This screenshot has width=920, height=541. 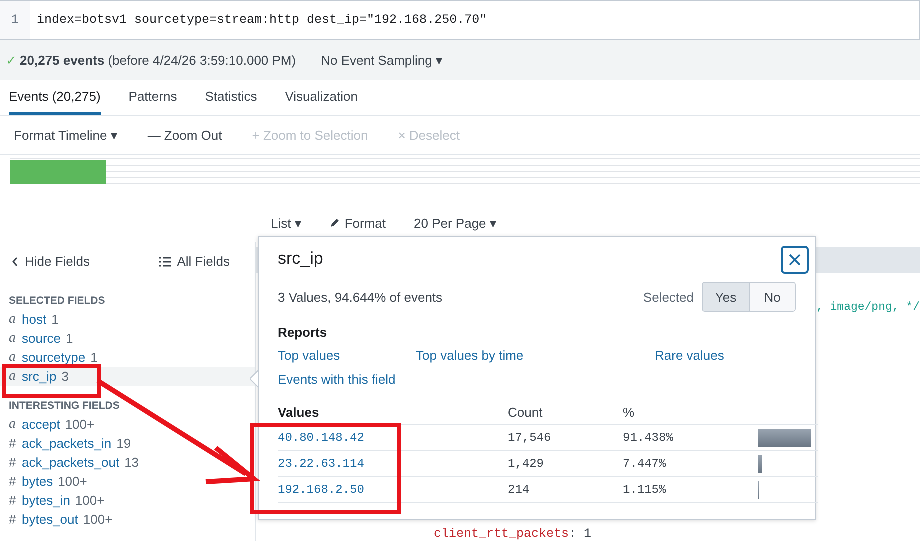 I want to click on tab: Visualization, so click(x=321, y=97).